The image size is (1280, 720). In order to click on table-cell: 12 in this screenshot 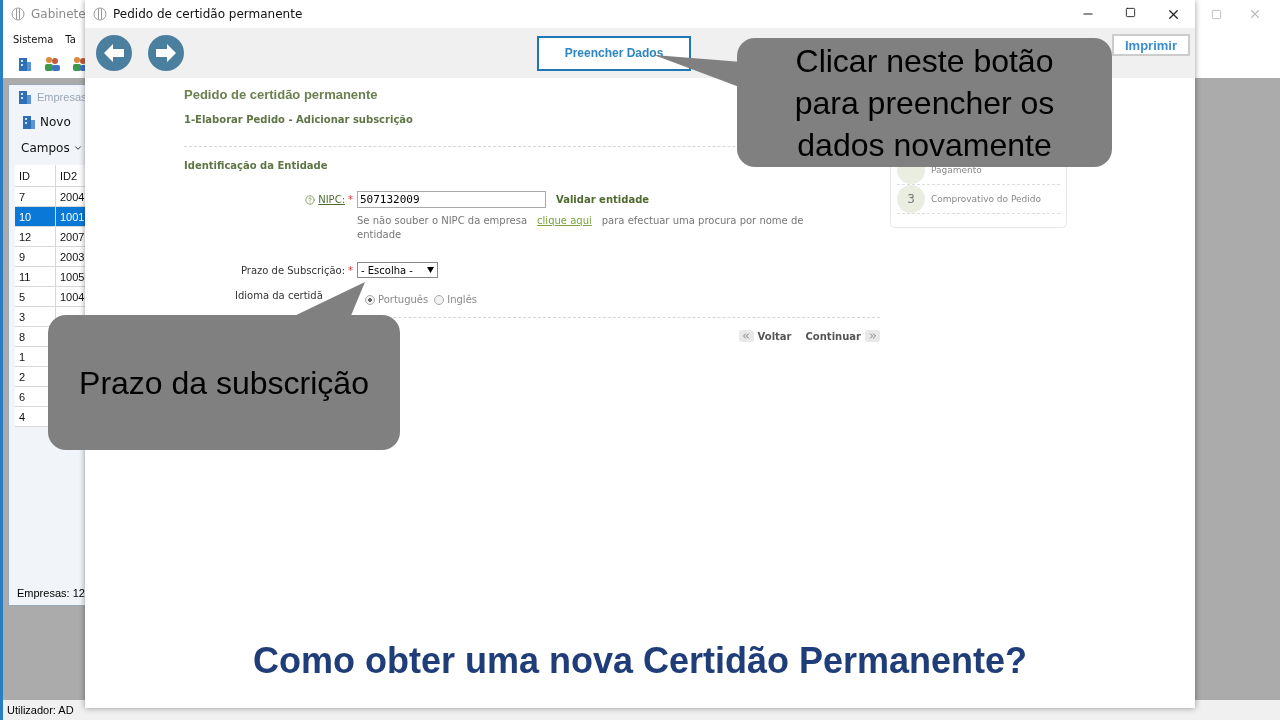, I will do `click(35, 237)`.